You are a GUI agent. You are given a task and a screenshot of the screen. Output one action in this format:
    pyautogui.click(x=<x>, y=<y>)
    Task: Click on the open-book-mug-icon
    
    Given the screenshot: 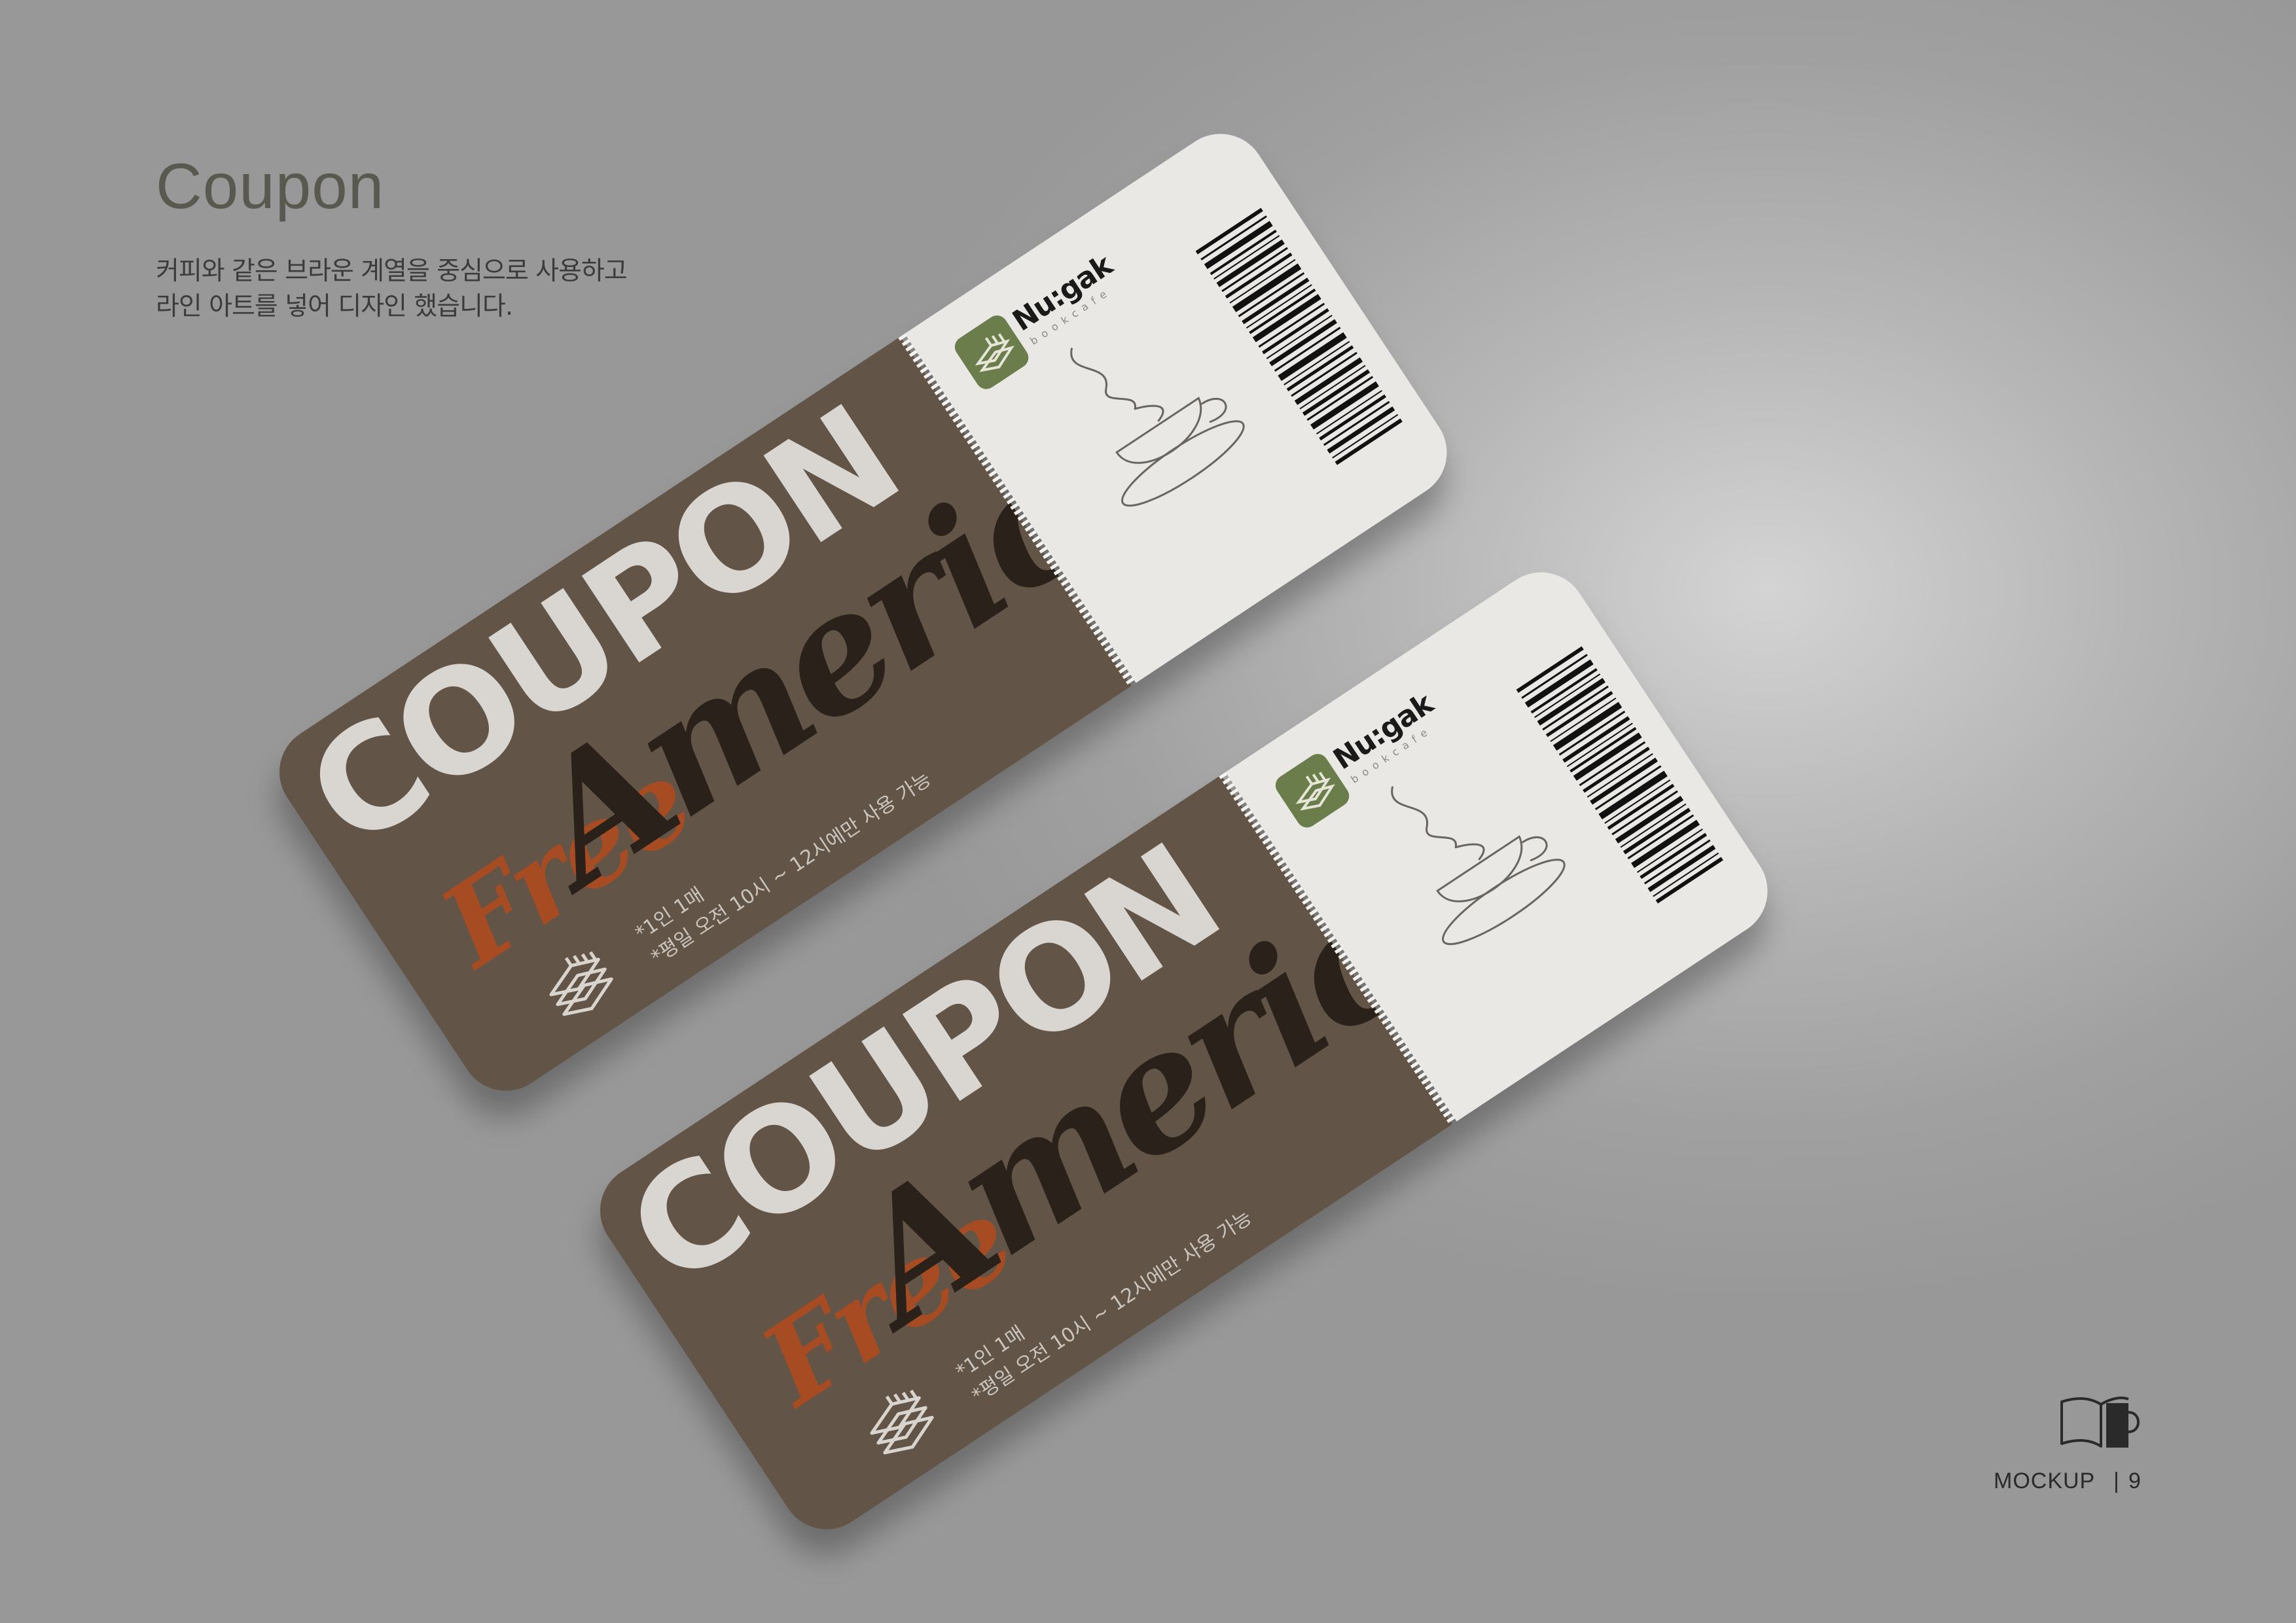 What is the action you would take?
    pyautogui.click(x=2100, y=1422)
    